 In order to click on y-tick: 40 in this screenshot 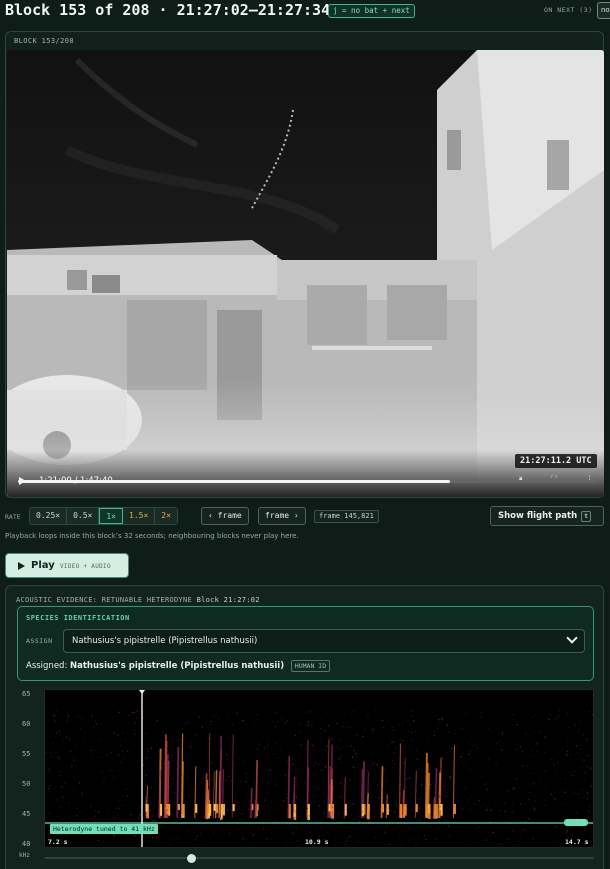, I will do `click(26, 844)`.